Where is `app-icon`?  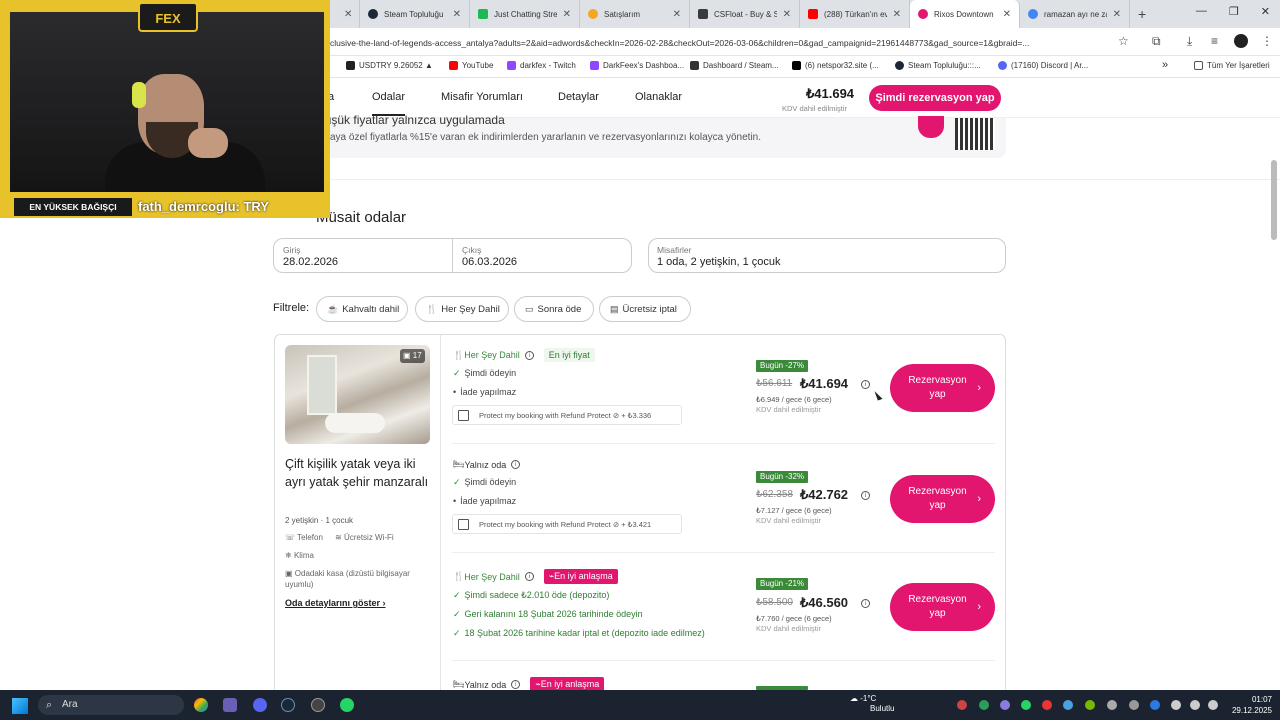 app-icon is located at coordinates (230, 705).